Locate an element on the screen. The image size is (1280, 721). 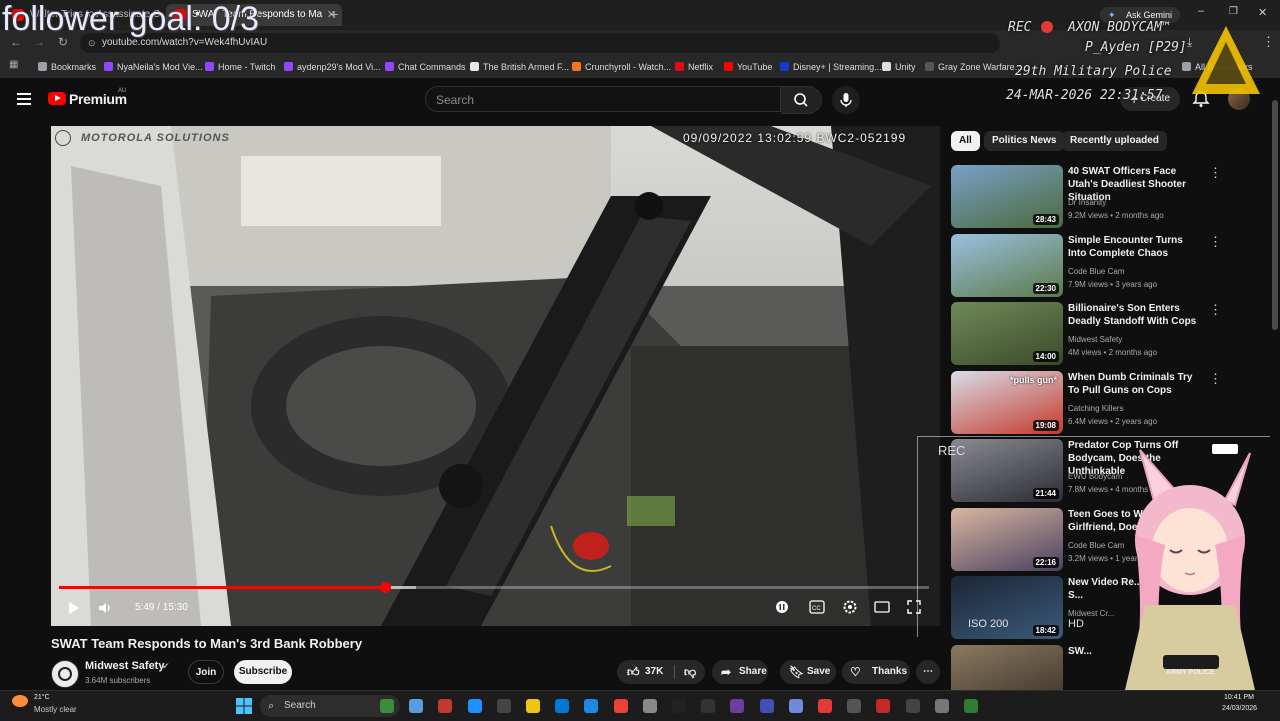
channel-name: Midwest Safety is located at coordinates (124, 666).